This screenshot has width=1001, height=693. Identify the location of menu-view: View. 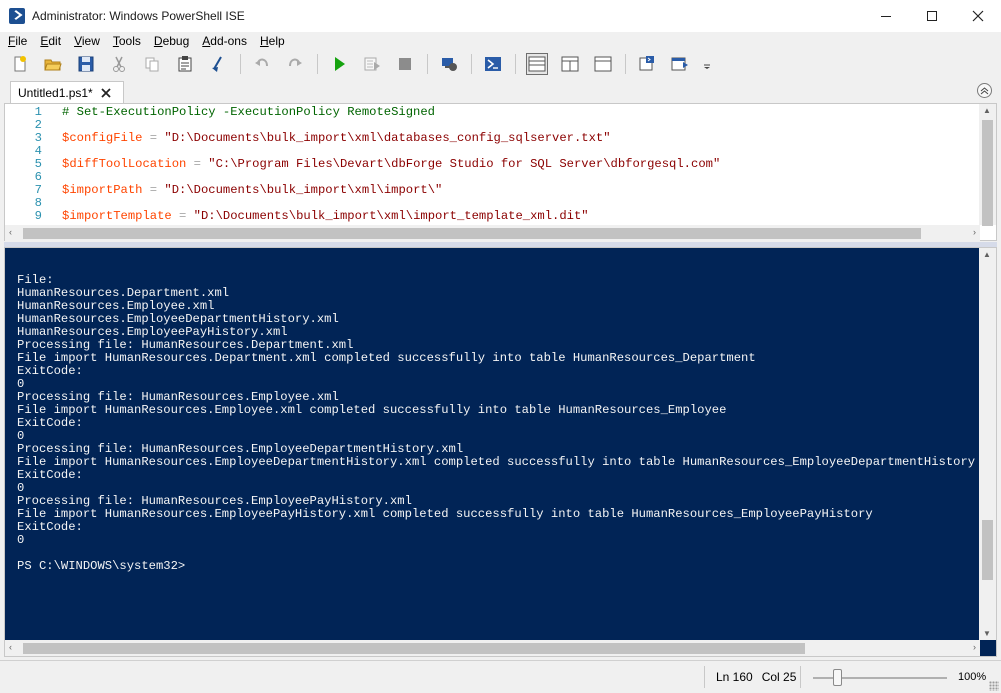
(87, 41).